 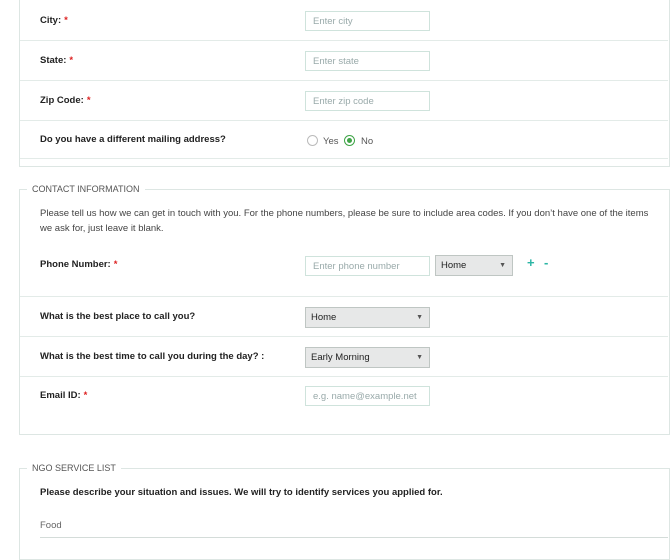 I want to click on email-input, so click(x=367, y=396).